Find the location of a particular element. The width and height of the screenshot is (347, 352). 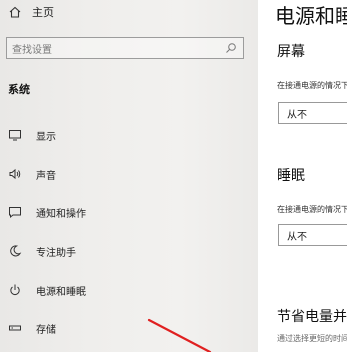

speaker-icon is located at coordinates (15, 174).